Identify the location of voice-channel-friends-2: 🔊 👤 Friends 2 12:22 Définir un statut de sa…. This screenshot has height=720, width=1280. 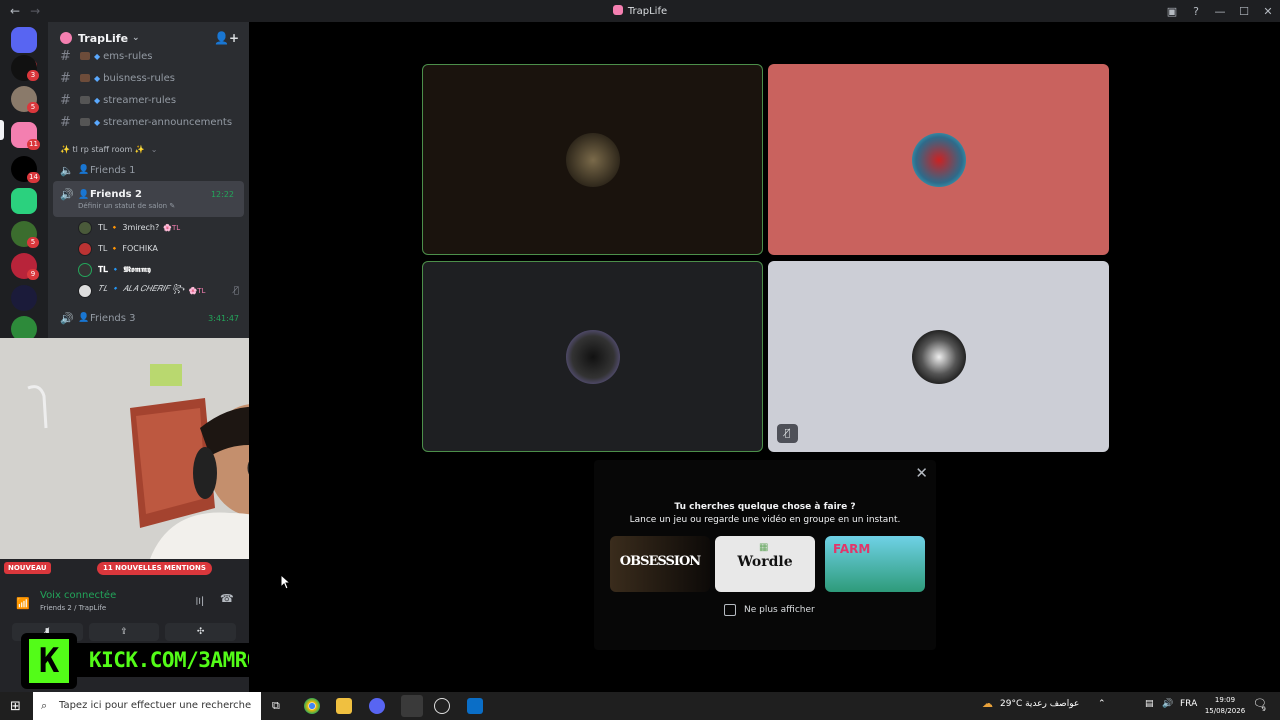
(148, 199).